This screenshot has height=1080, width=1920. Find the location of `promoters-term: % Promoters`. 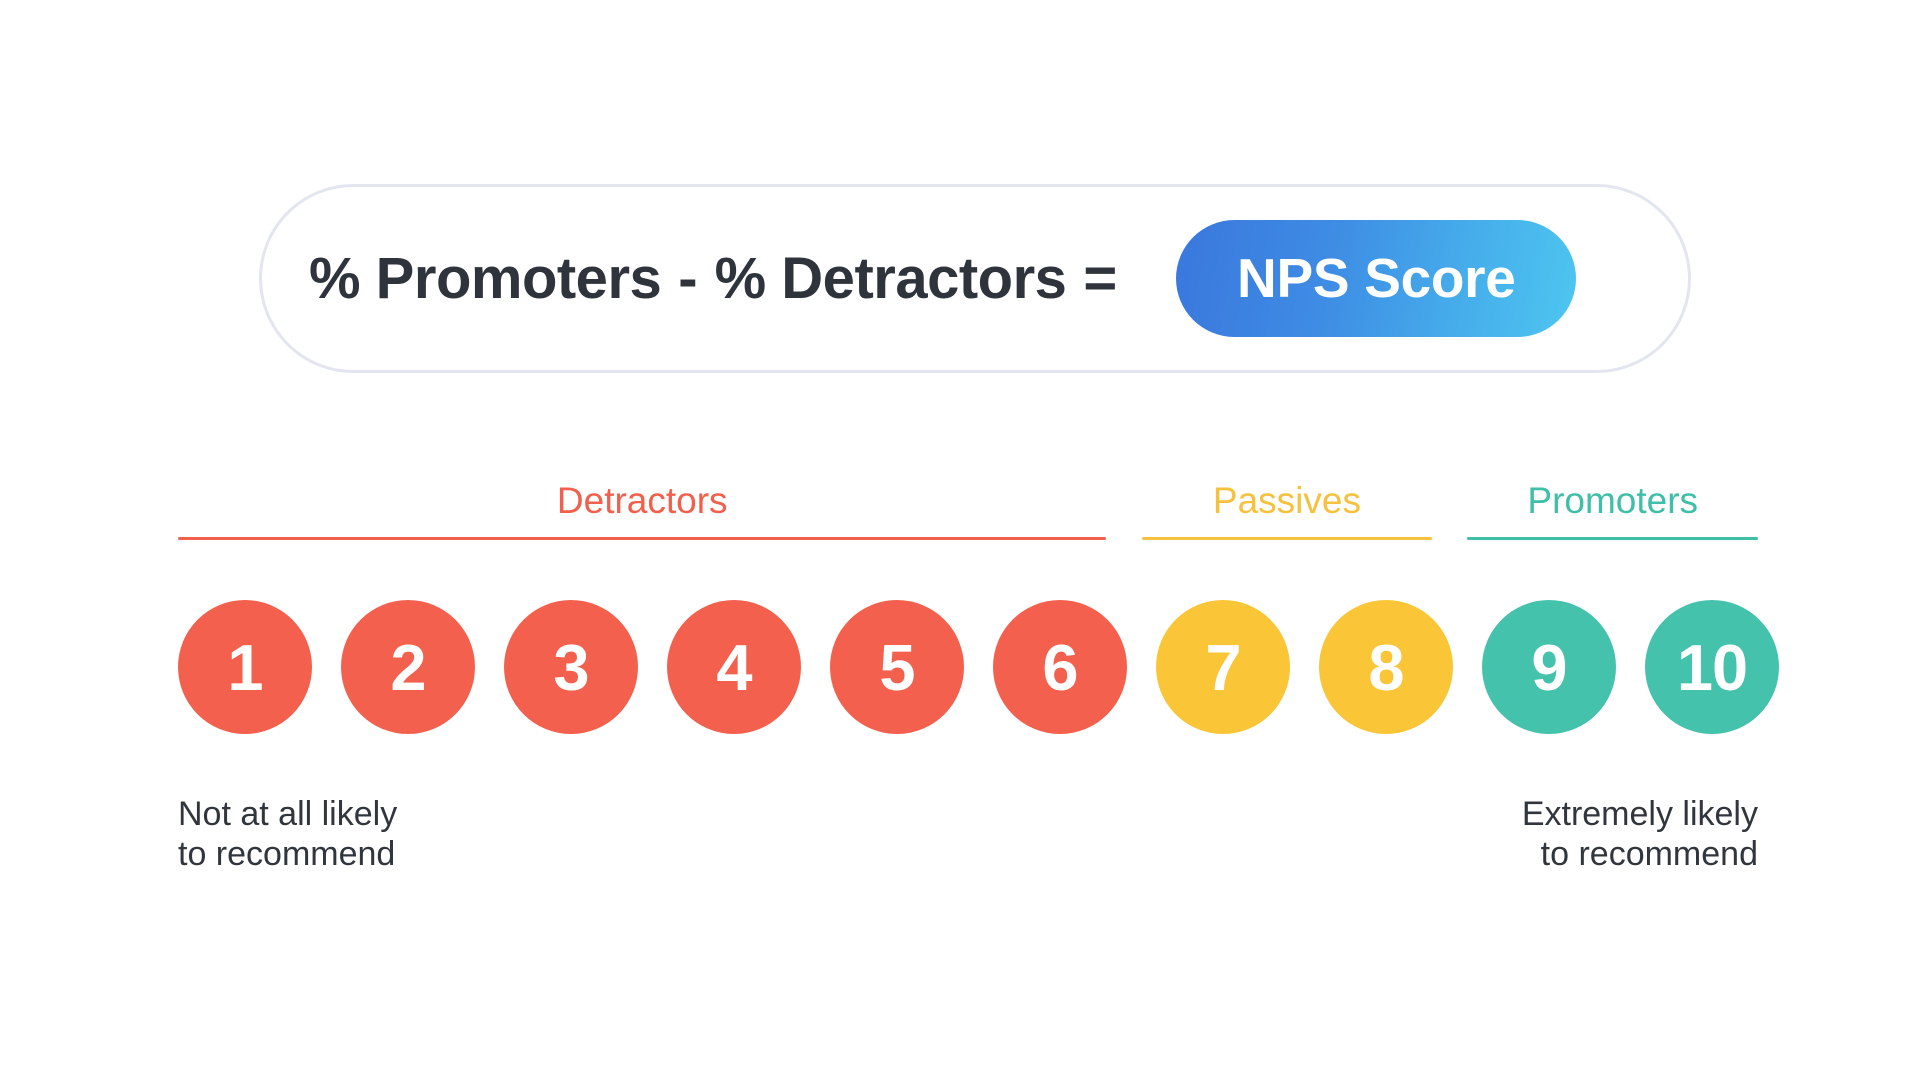

promoters-term: % Promoters is located at coordinates (485, 278).